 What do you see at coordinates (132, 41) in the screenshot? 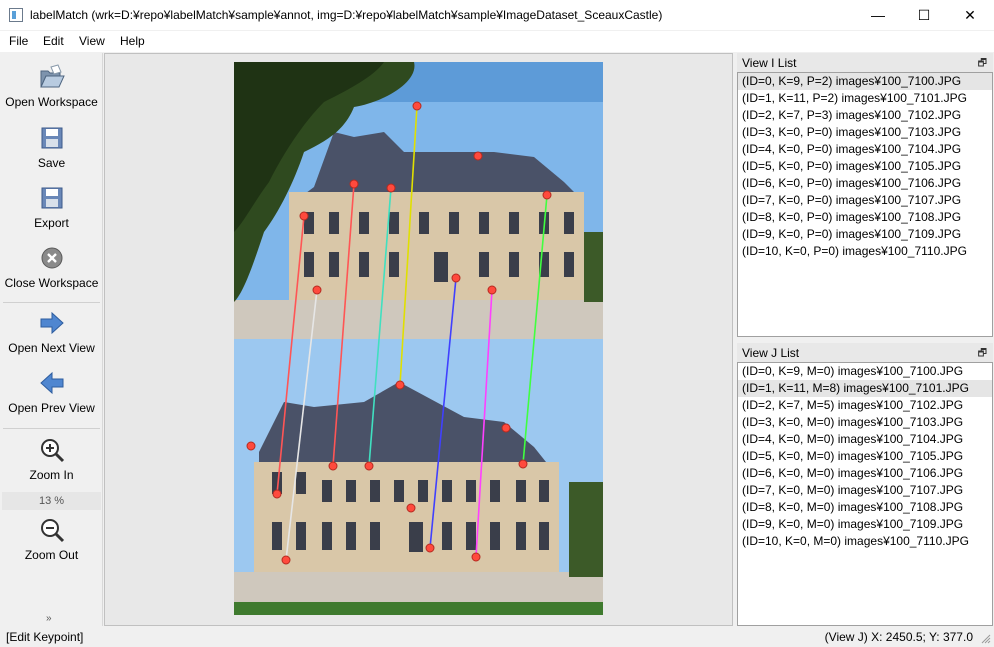
I see `menu-help: Help` at bounding box center [132, 41].